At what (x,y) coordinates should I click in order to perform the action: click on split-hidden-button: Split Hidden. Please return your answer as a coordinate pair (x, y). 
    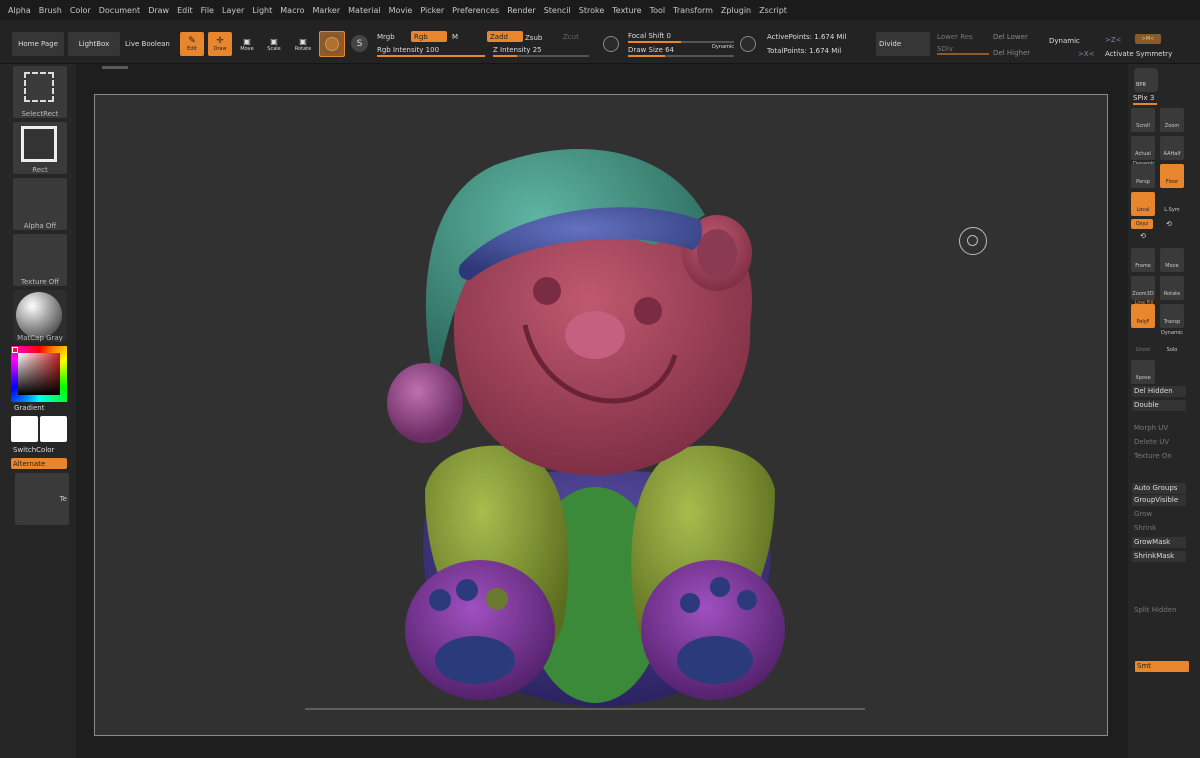
    Looking at the image, I should click on (1159, 610).